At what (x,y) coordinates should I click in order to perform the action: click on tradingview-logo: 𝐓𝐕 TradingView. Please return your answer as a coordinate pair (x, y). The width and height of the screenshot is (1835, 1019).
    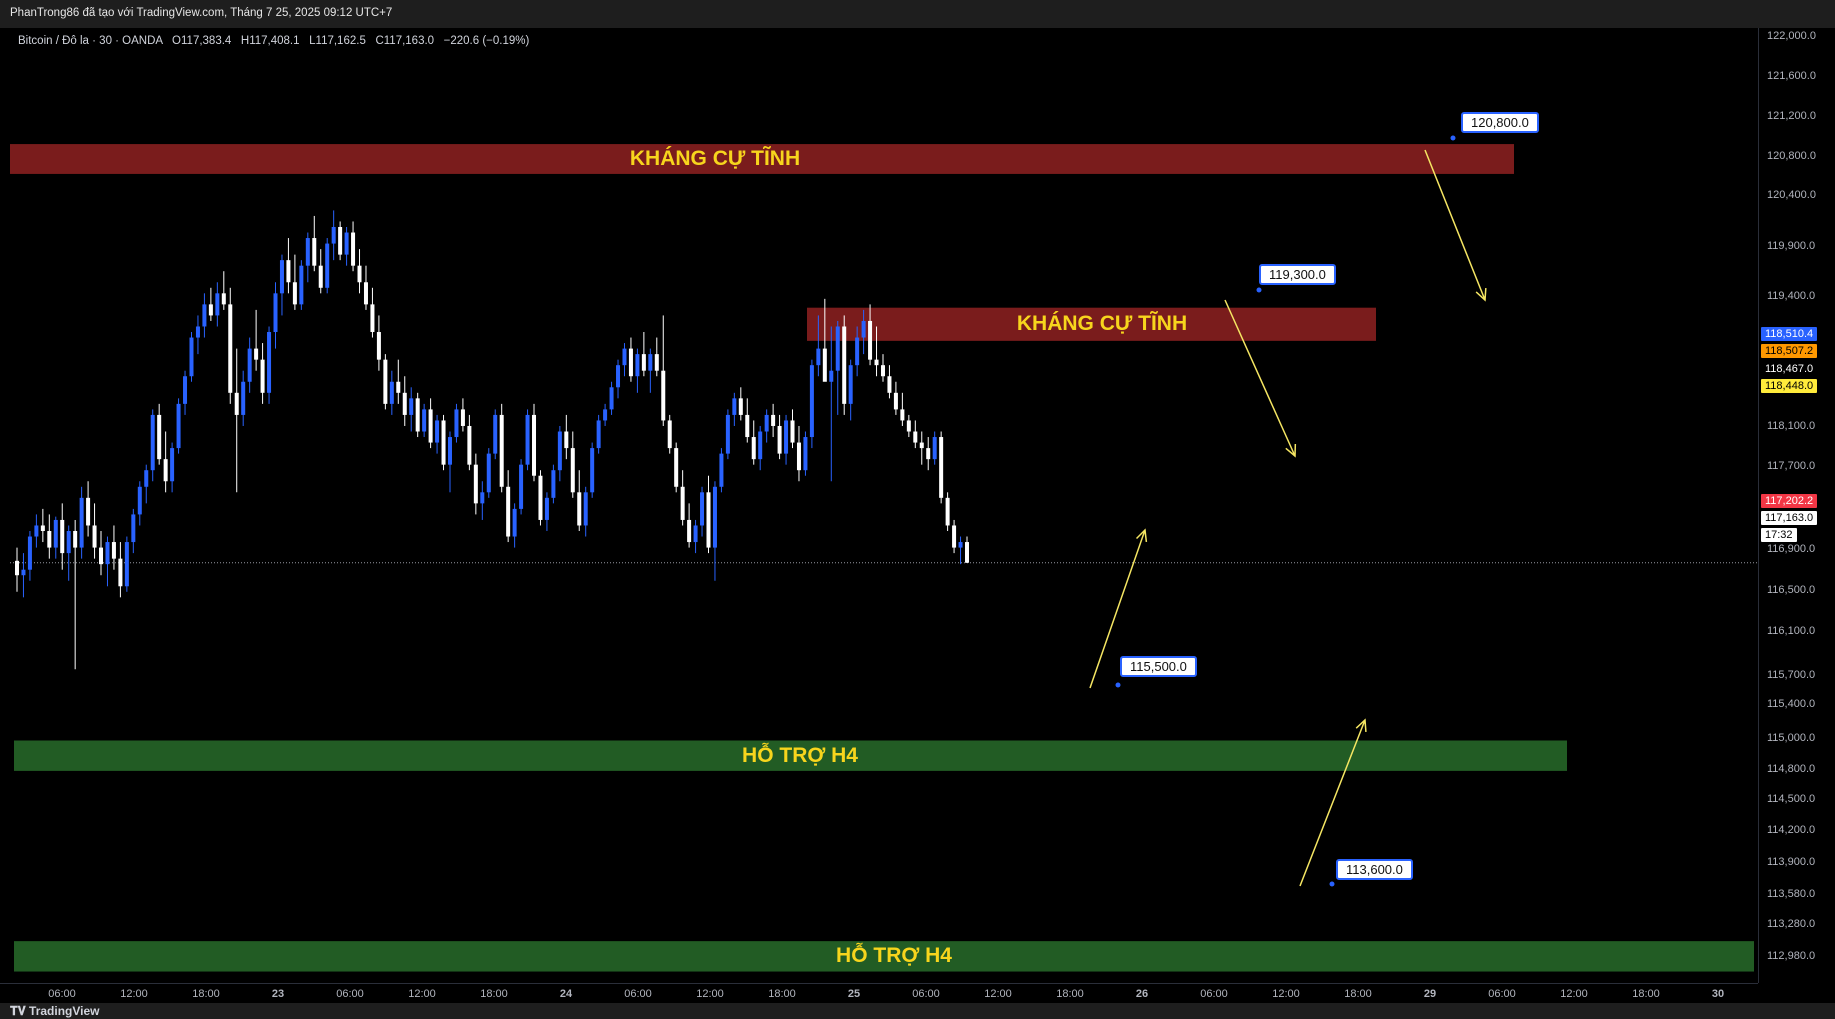
    Looking at the image, I should click on (55, 1011).